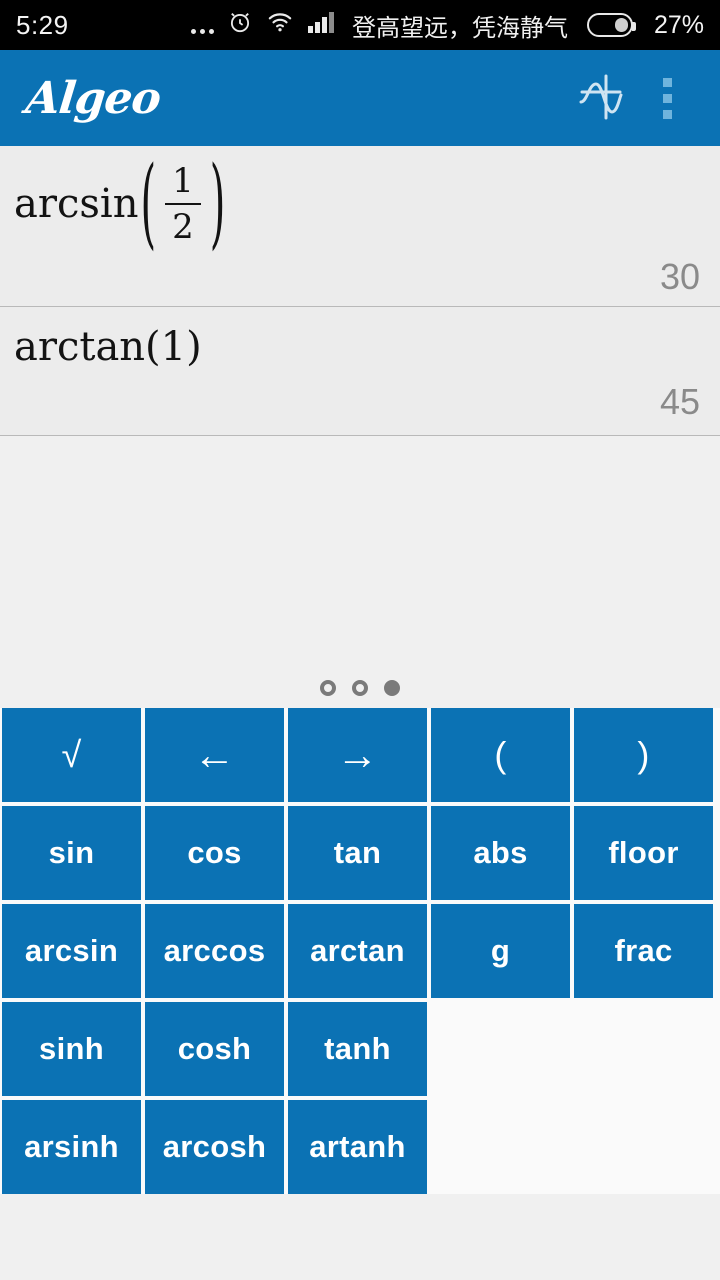 This screenshot has width=720, height=1280. I want to click on key-floor: floor, so click(643, 853).